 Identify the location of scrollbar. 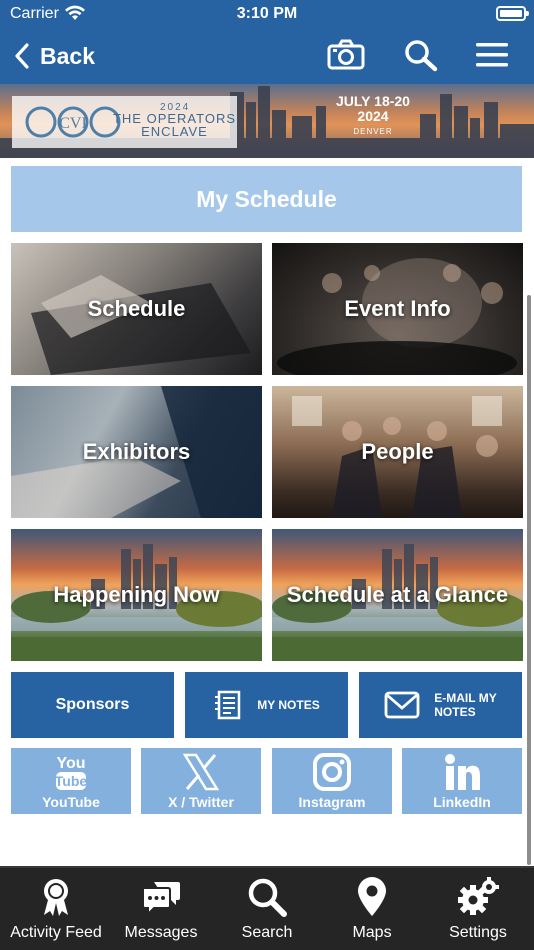
(529, 580).